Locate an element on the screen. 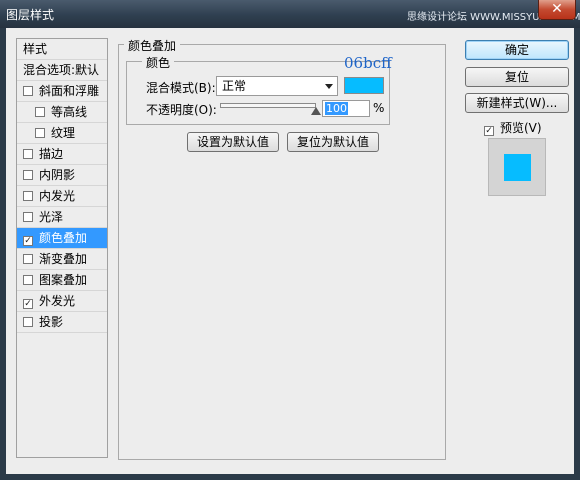  group-title: 颜色 is located at coordinates (158, 62).